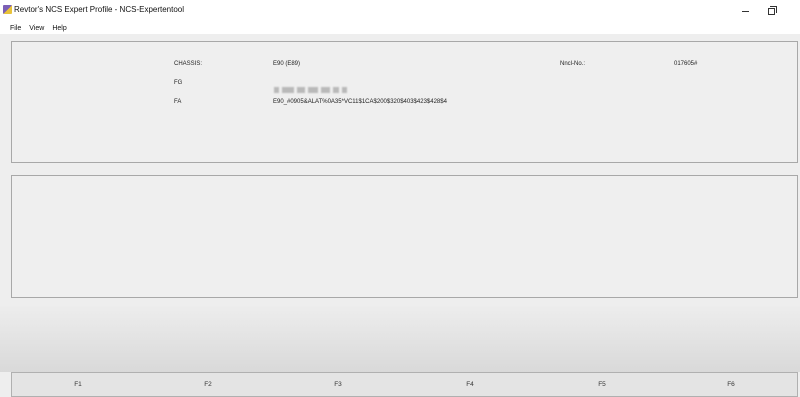 This screenshot has width=800, height=397. I want to click on chassis-label: CHASSIS:, so click(188, 64).